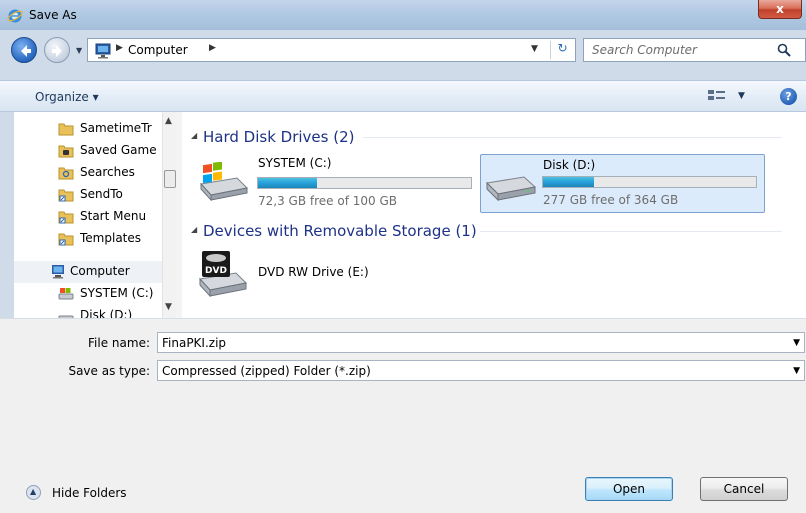 The image size is (806, 513). I want to click on nav-item-label: SYSTEM (C:), so click(117, 293).